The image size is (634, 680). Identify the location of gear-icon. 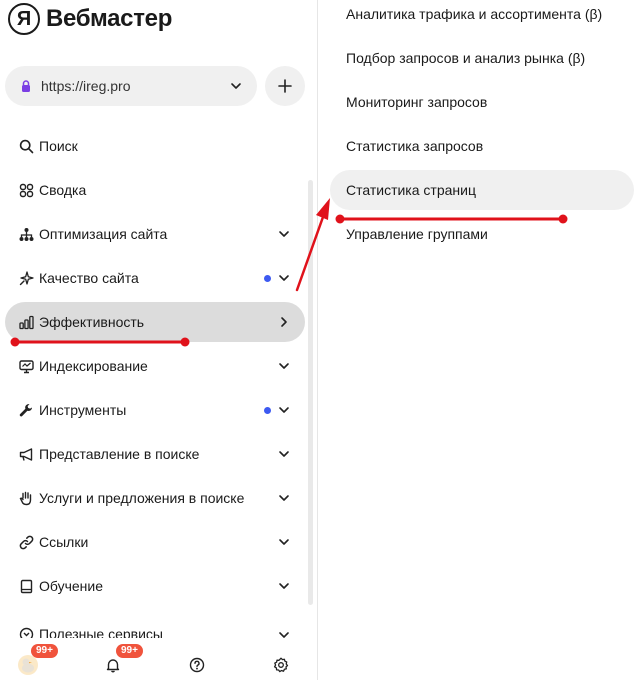
(281, 665).